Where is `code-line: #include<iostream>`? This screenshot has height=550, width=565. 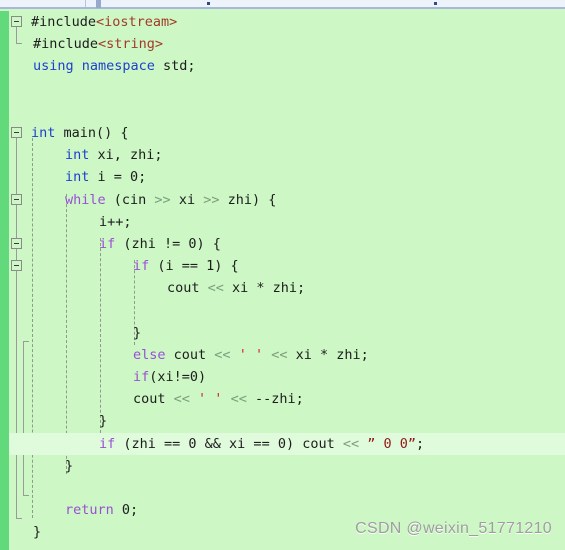 code-line: #include<iostream> is located at coordinates (287, 22).